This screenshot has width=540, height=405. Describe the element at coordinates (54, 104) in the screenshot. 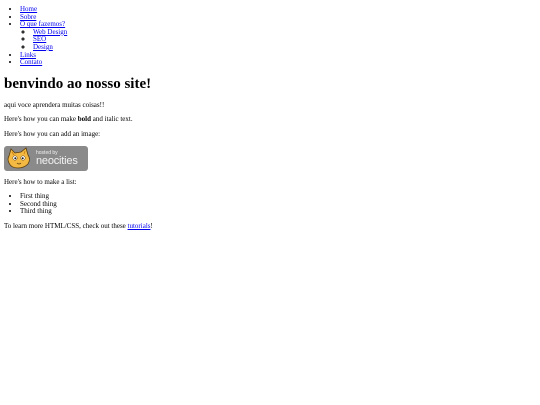

I see `intro-text: aqui voce aprendera muitas coisas!!` at that location.